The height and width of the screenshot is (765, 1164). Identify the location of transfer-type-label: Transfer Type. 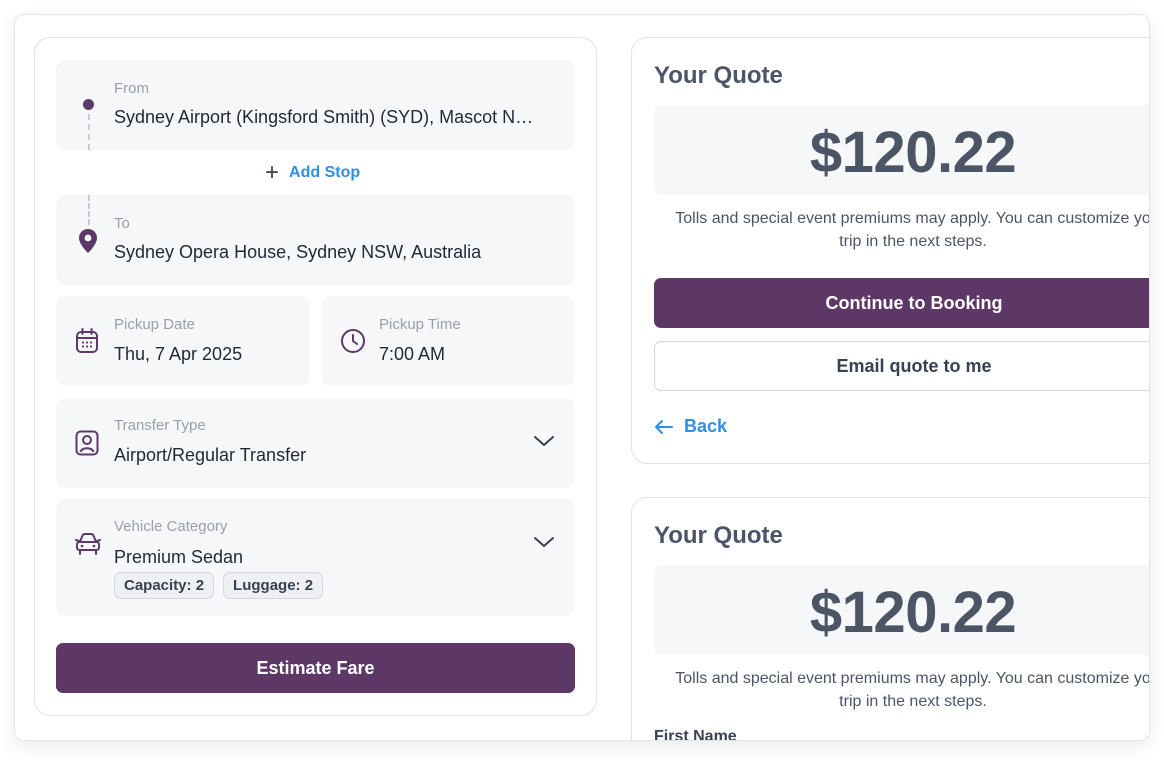
(160, 425).